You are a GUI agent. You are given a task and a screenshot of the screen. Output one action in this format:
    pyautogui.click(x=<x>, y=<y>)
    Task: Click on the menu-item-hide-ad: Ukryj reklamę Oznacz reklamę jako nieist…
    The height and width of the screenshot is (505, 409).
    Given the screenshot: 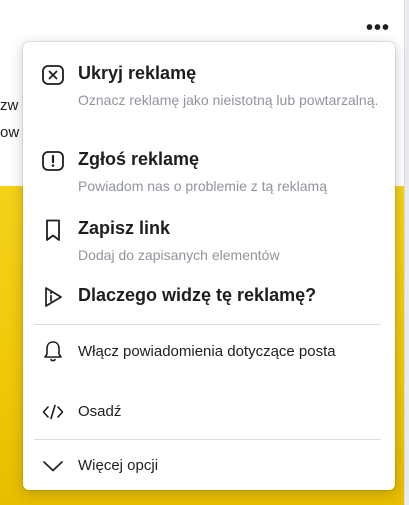 What is the action you would take?
    pyautogui.click(x=209, y=98)
    